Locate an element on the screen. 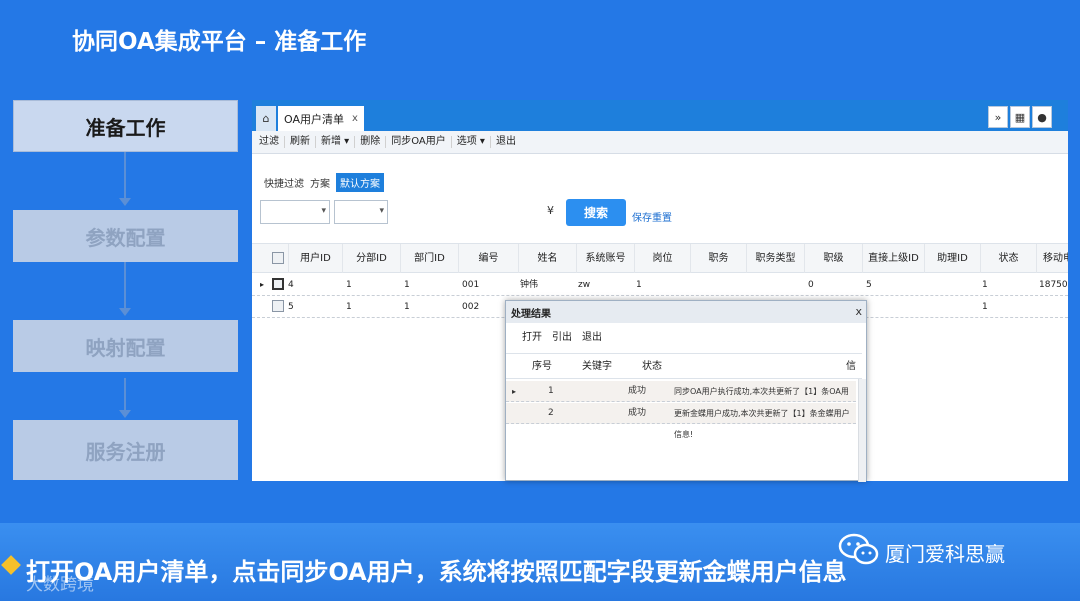  step-mapping: 映射配置 is located at coordinates (125, 346).